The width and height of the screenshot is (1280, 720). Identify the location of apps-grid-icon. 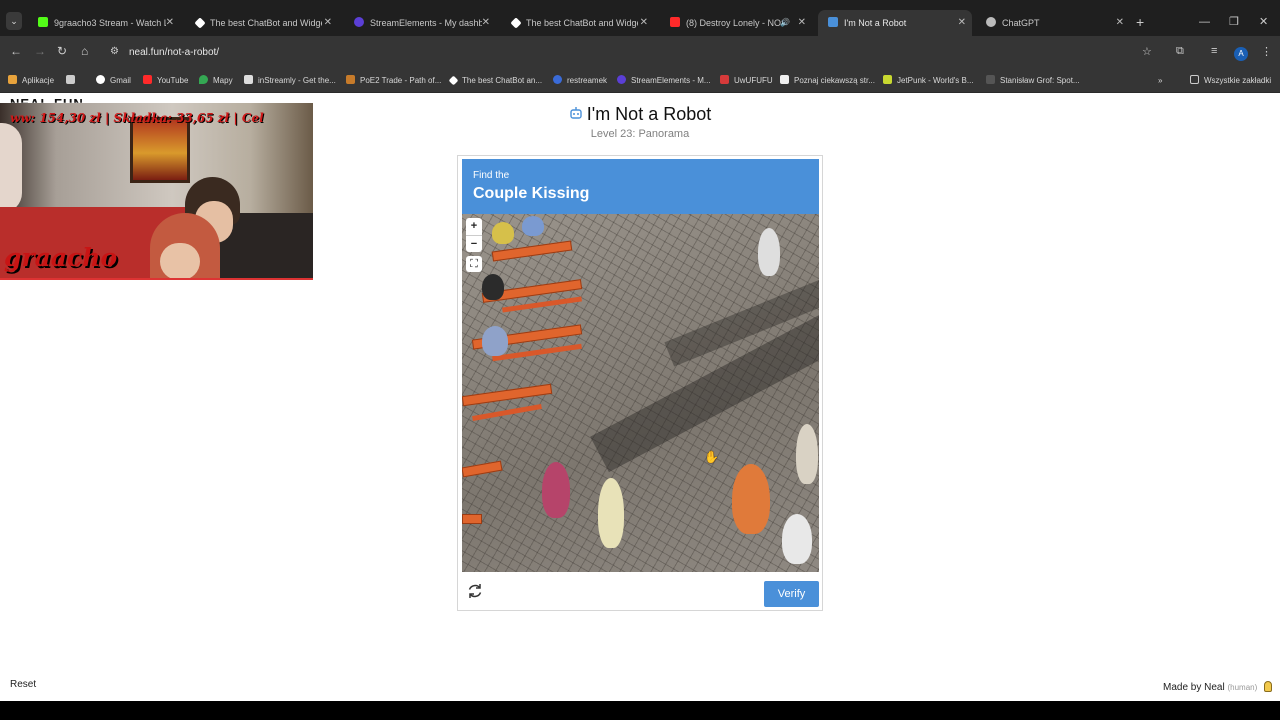
(12, 79).